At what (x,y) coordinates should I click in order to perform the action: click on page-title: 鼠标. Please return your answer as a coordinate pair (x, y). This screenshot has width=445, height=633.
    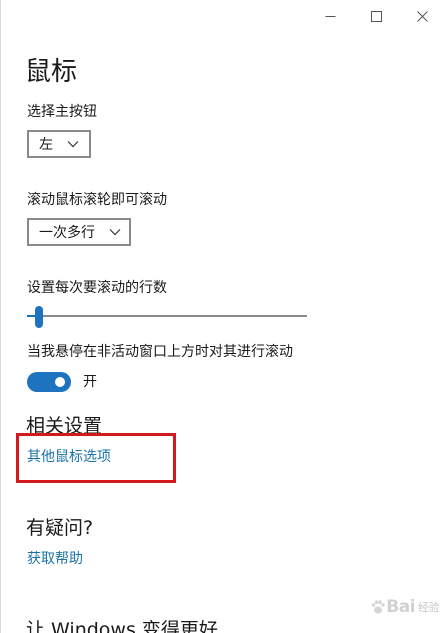
    Looking at the image, I should click on (51, 72).